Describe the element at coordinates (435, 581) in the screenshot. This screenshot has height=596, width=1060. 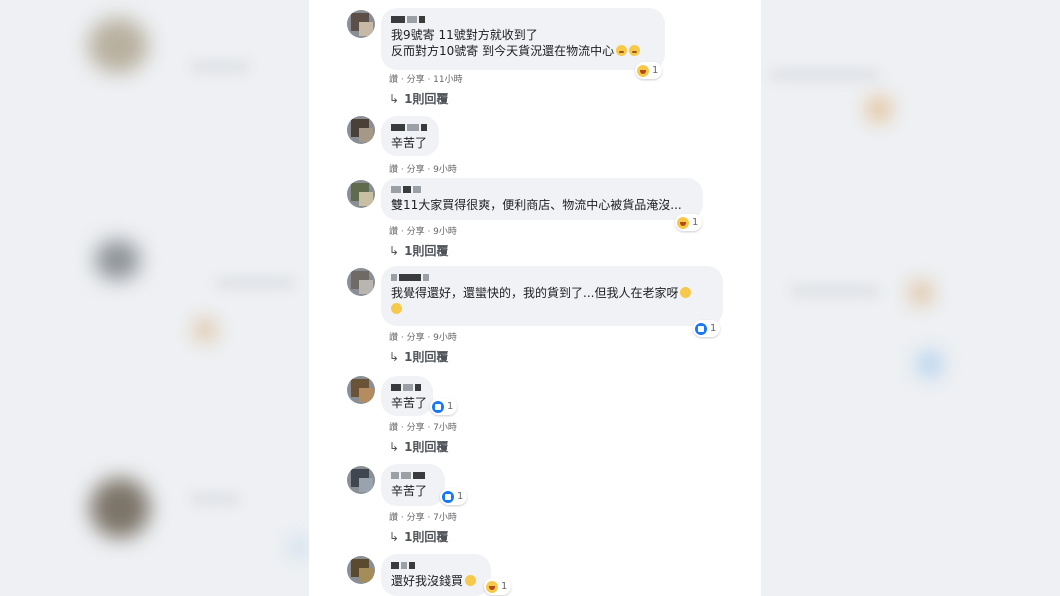
I see `comment-text: 還好我沒錢買` at that location.